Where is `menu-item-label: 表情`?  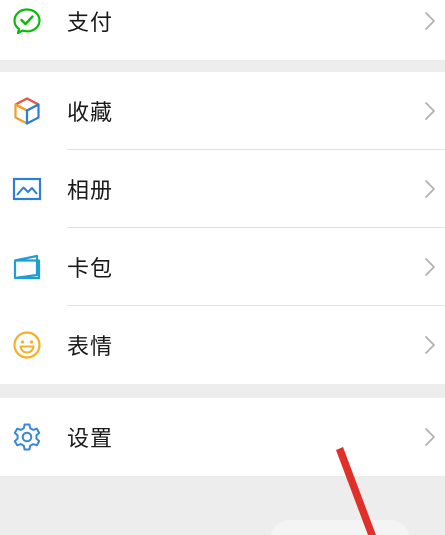
menu-item-label: 表情 is located at coordinates (90, 347).